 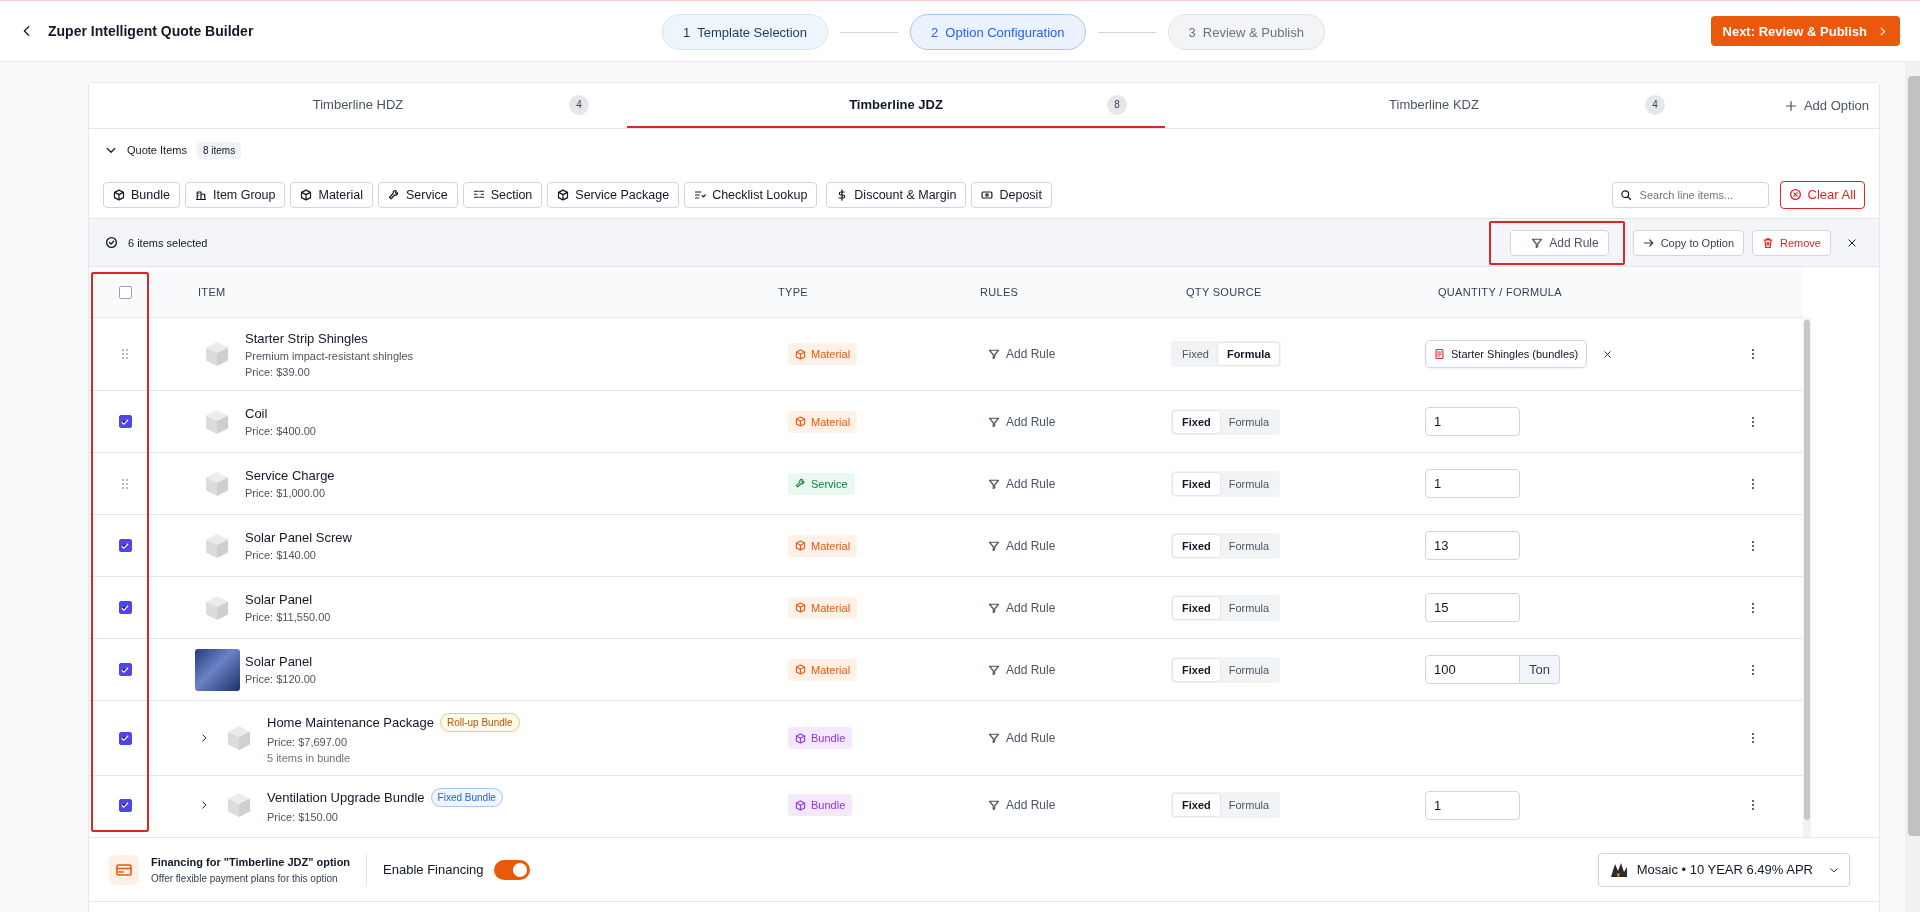 I want to click on checkmark-icon, so click(x=125, y=805).